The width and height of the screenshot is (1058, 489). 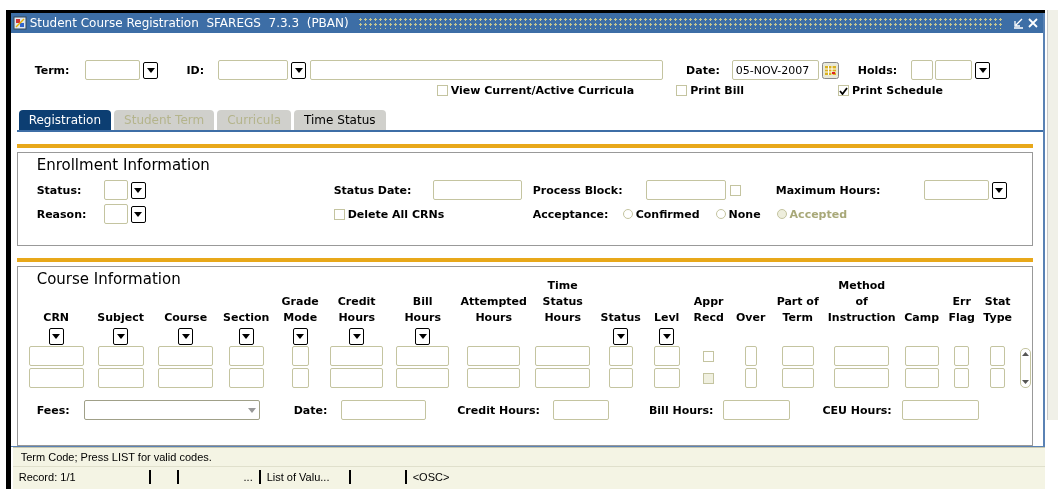 I want to click on status-date-field, so click(x=477, y=190).